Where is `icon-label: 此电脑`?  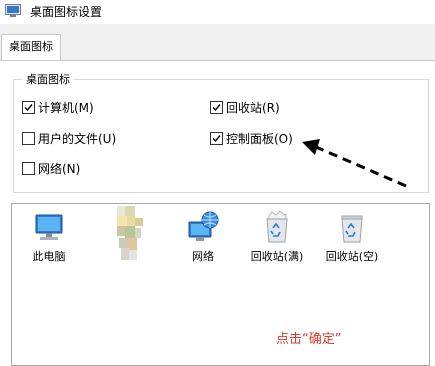
icon-label: 此电脑 is located at coordinates (49, 256).